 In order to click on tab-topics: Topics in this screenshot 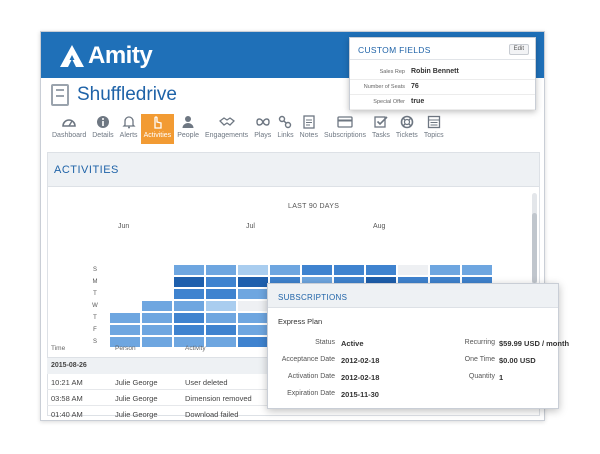, I will do `click(434, 129)`.